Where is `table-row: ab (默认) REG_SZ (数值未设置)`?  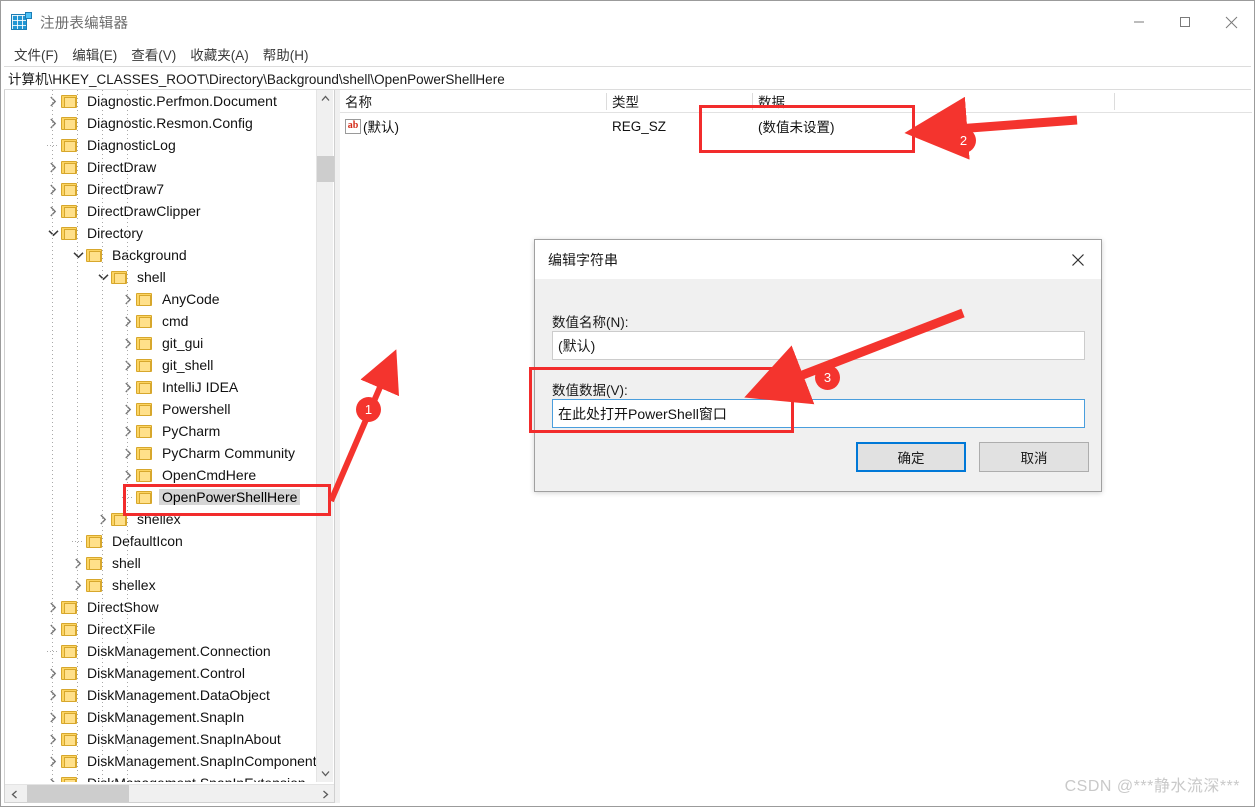
table-row: ab (默认) REG_SZ (数值未设置) is located at coordinates (796, 126).